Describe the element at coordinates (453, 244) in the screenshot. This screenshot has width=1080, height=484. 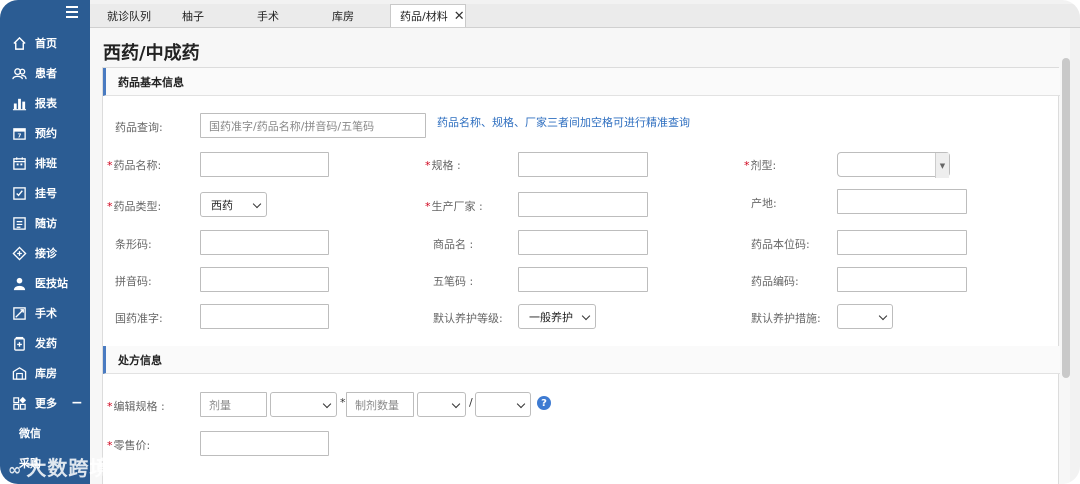
I see `trade-name-label: 商品名 :` at that location.